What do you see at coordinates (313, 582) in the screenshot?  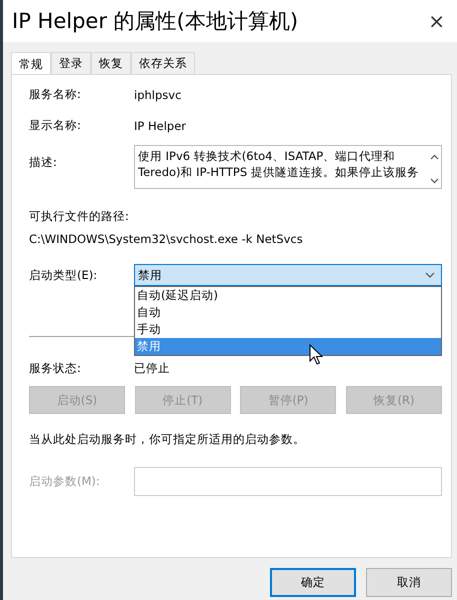 I see `dialog-button: 确定` at bounding box center [313, 582].